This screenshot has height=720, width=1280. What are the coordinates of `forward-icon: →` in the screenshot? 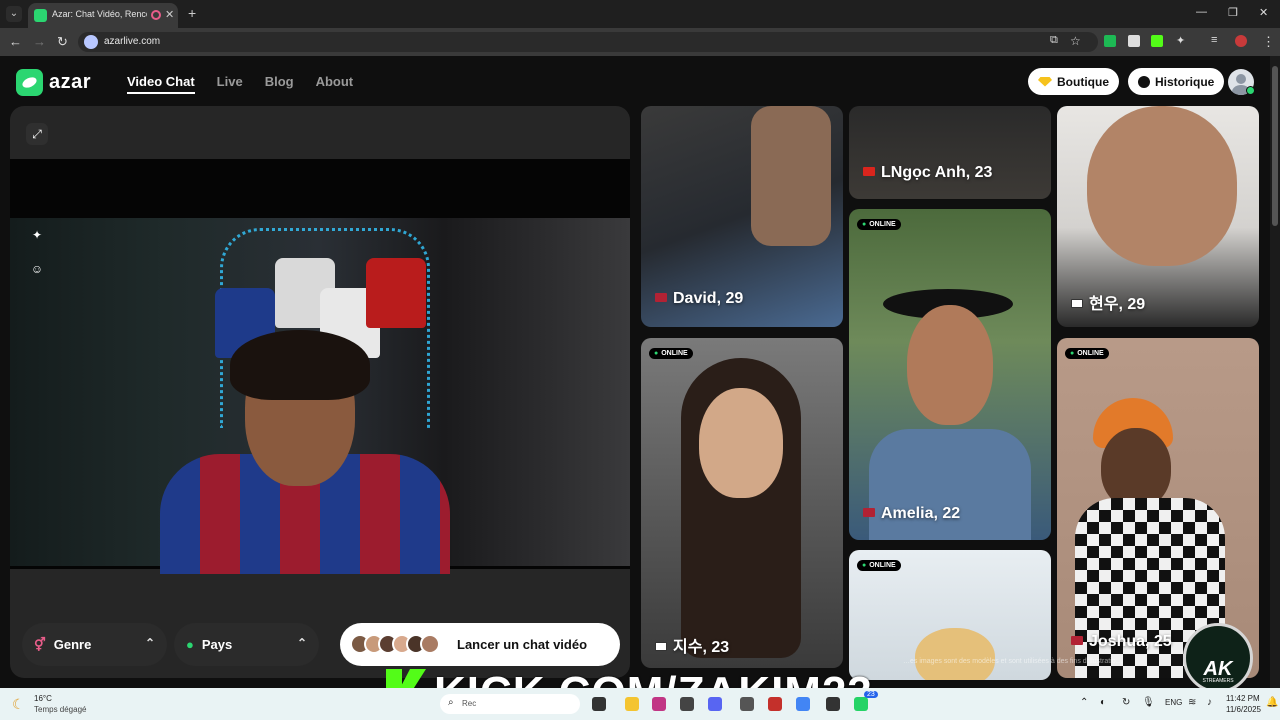 It's located at (39, 41).